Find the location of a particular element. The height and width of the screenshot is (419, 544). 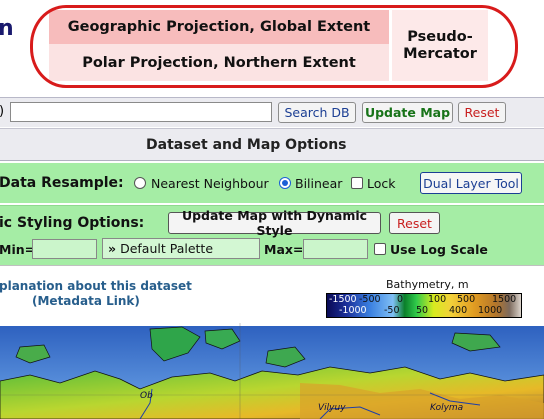

nearest-neighbour-radio is located at coordinates (140, 183).